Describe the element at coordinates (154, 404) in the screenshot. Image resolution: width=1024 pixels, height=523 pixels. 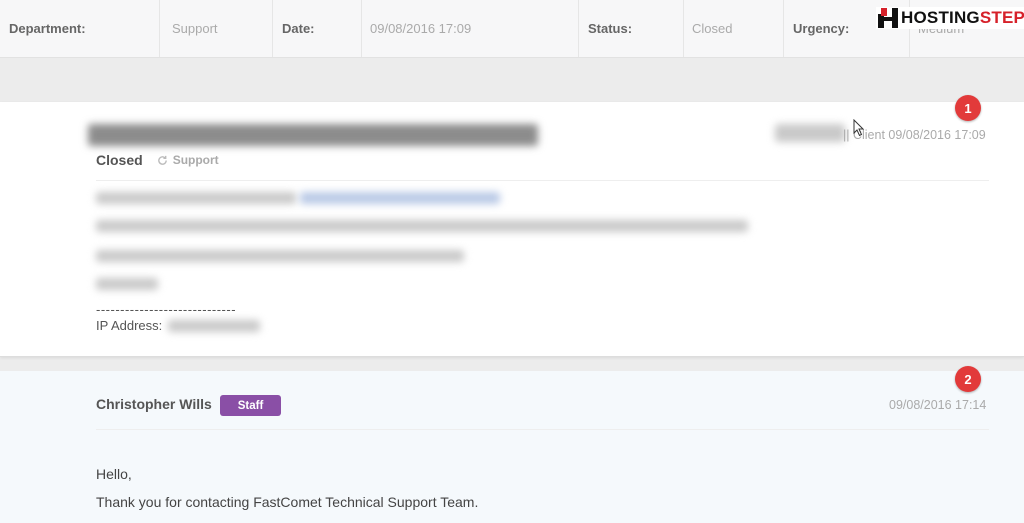
I see `reply-author: Christopher Wills` at that location.